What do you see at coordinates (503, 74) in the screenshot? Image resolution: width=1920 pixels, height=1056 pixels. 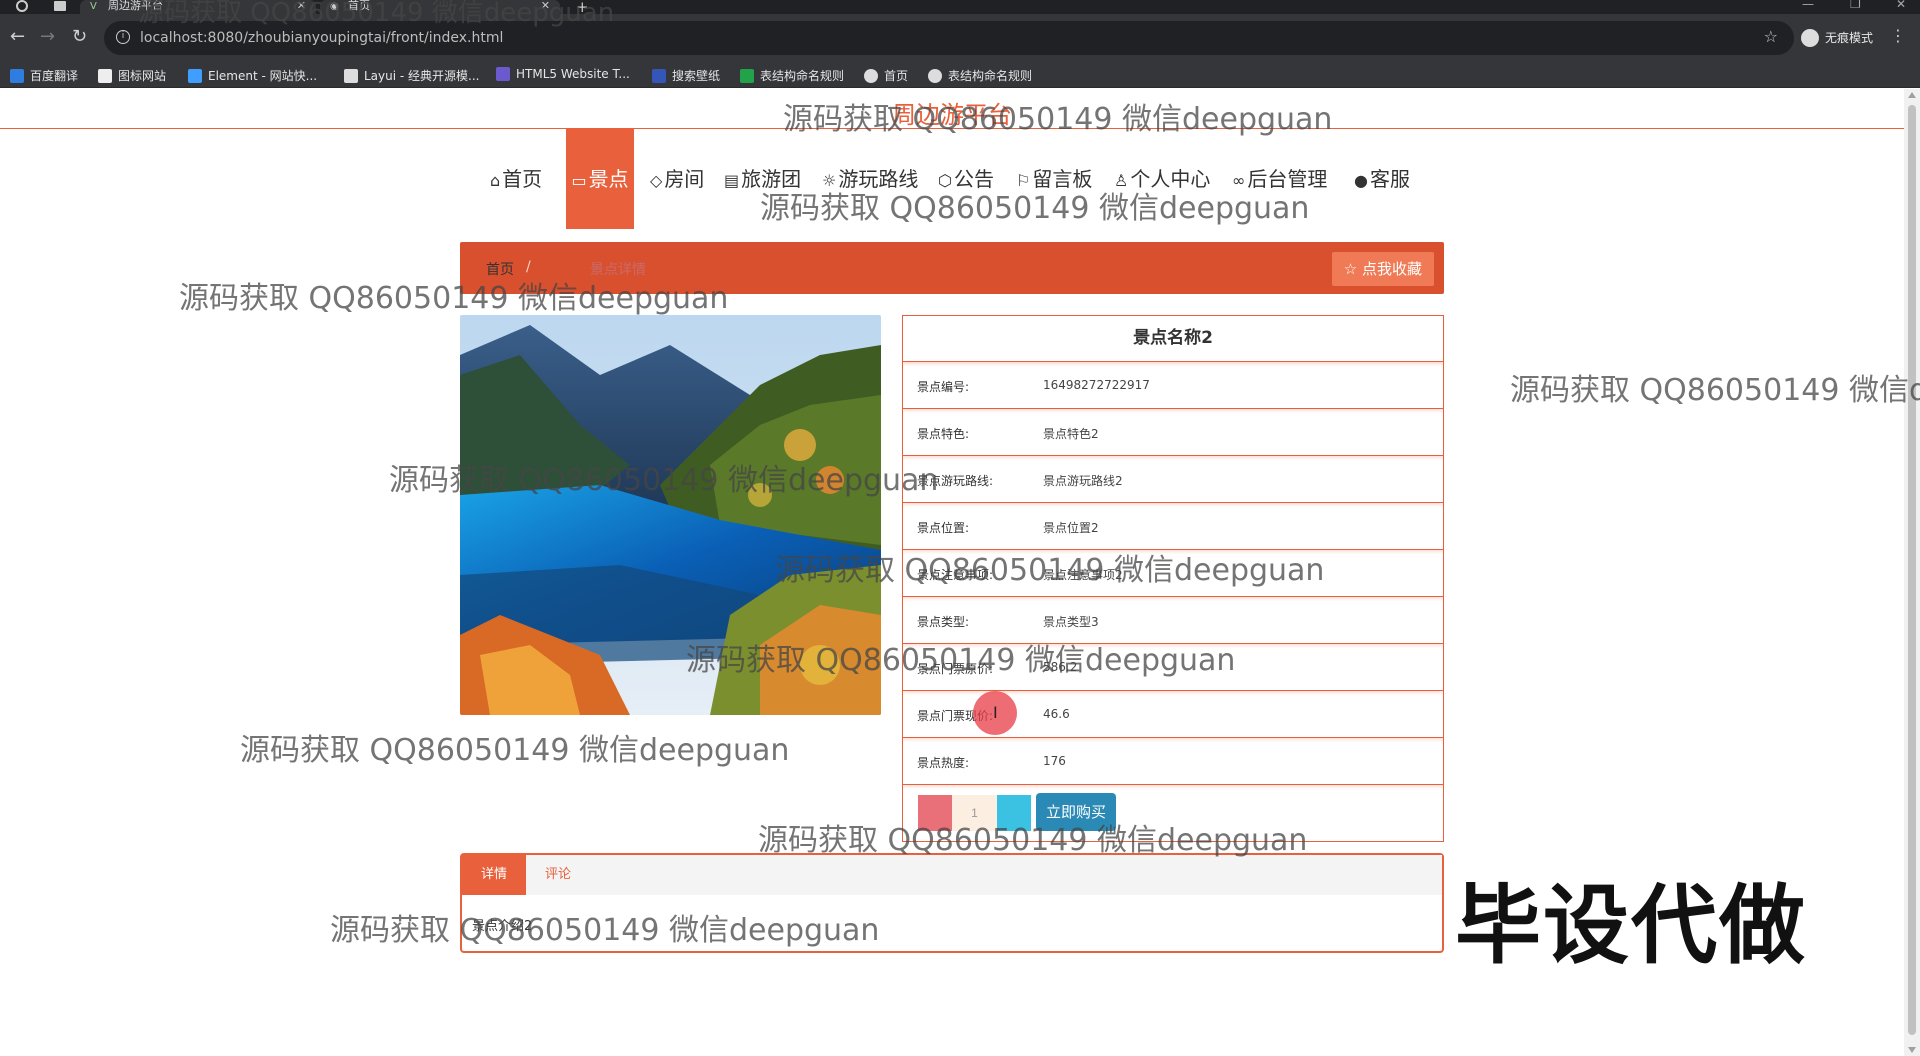 I see `html5-icon` at bounding box center [503, 74].